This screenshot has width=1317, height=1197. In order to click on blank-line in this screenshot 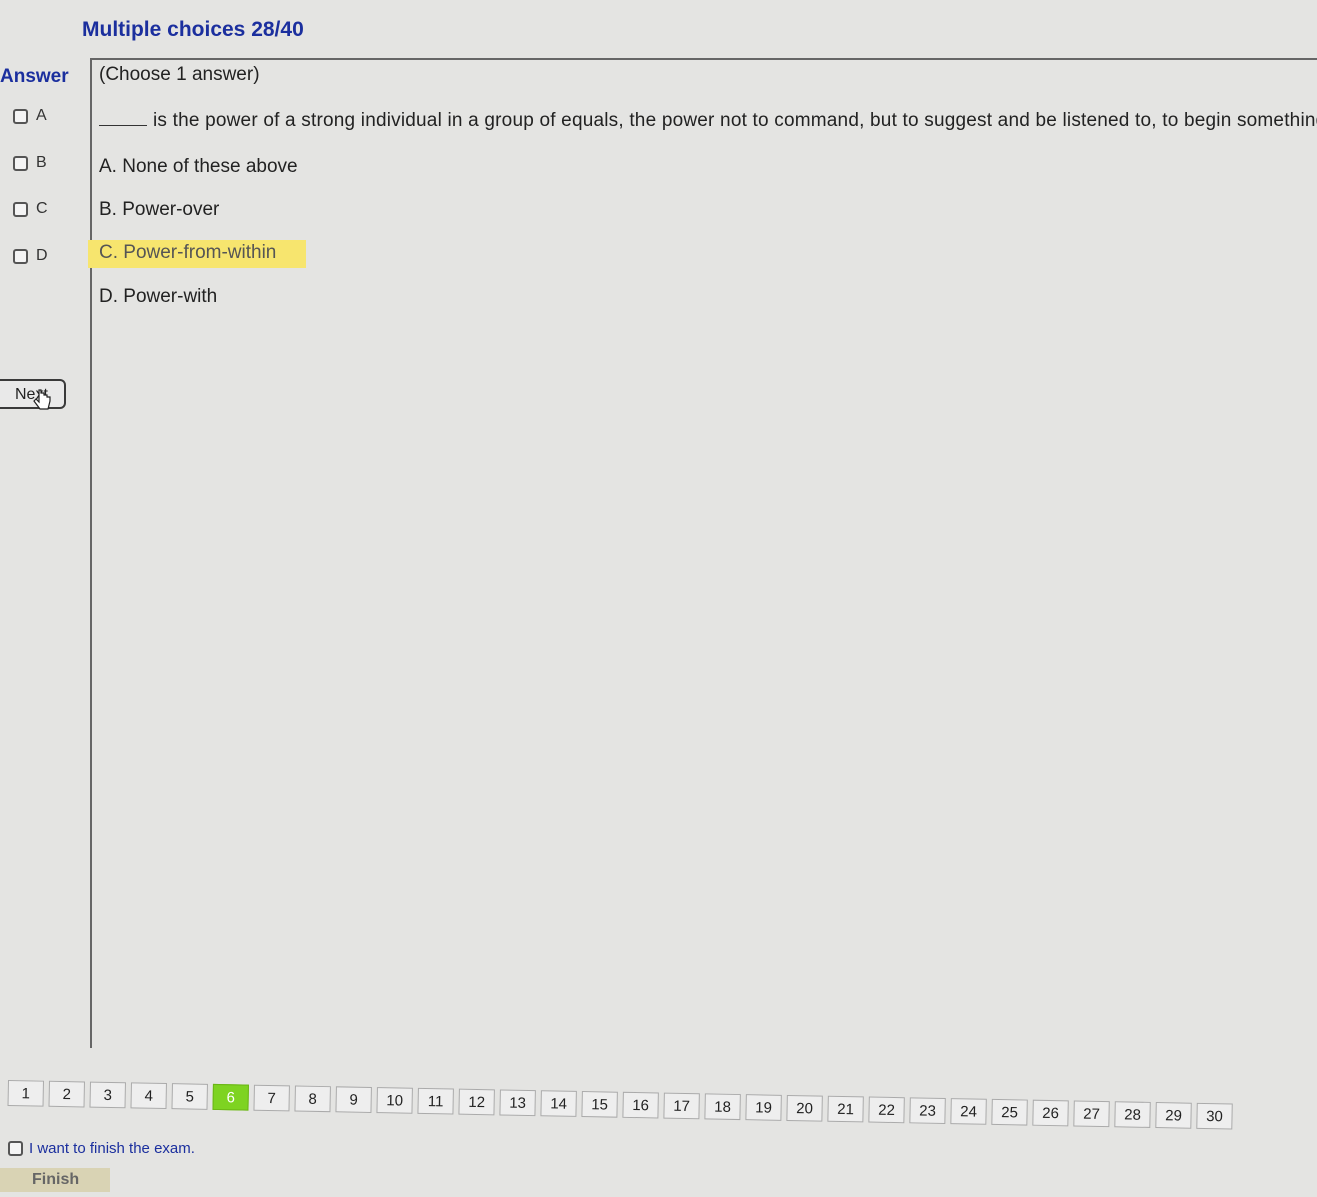, I will do `click(123, 125)`.